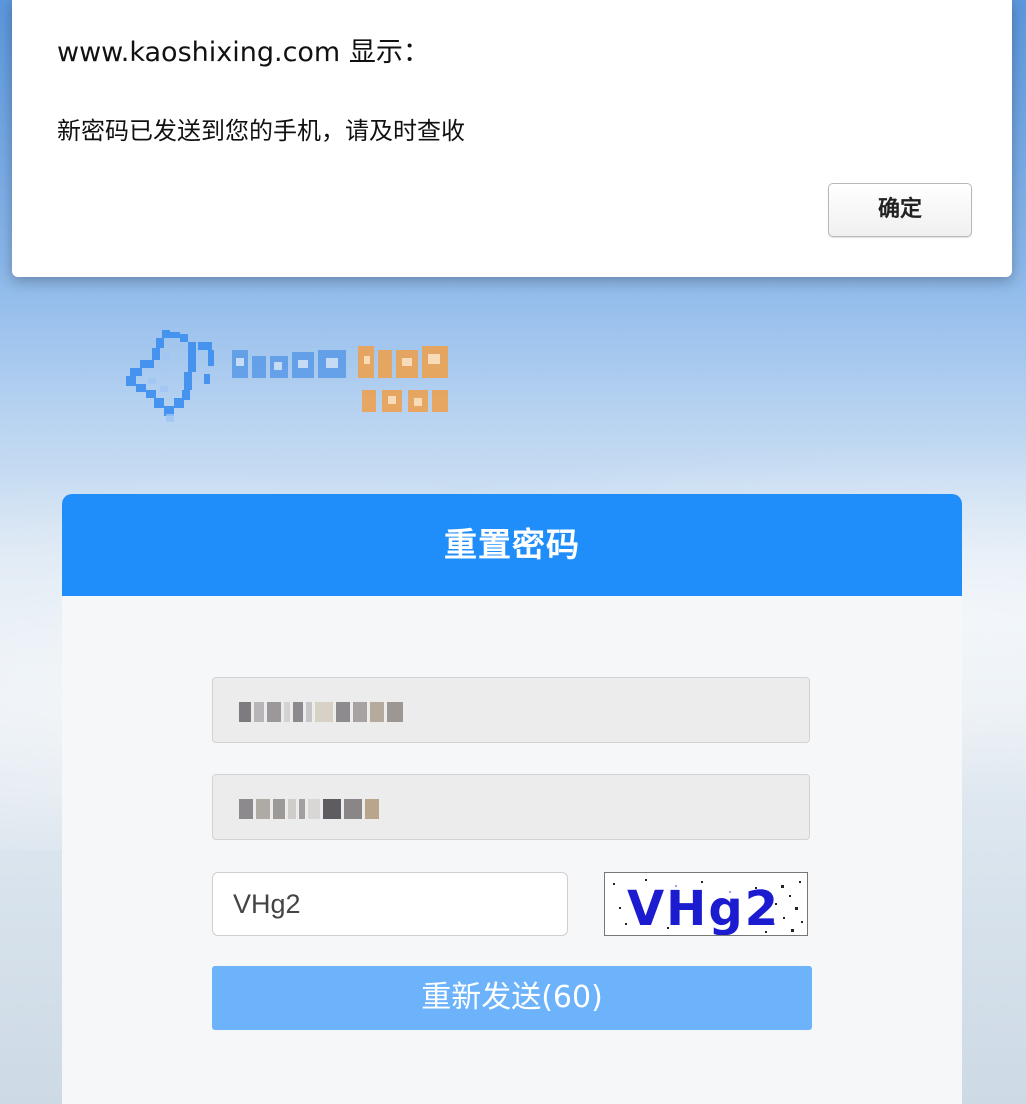  I want to click on dialog-message: 新密码已发送到您的手机，请及时查收, so click(261, 131).